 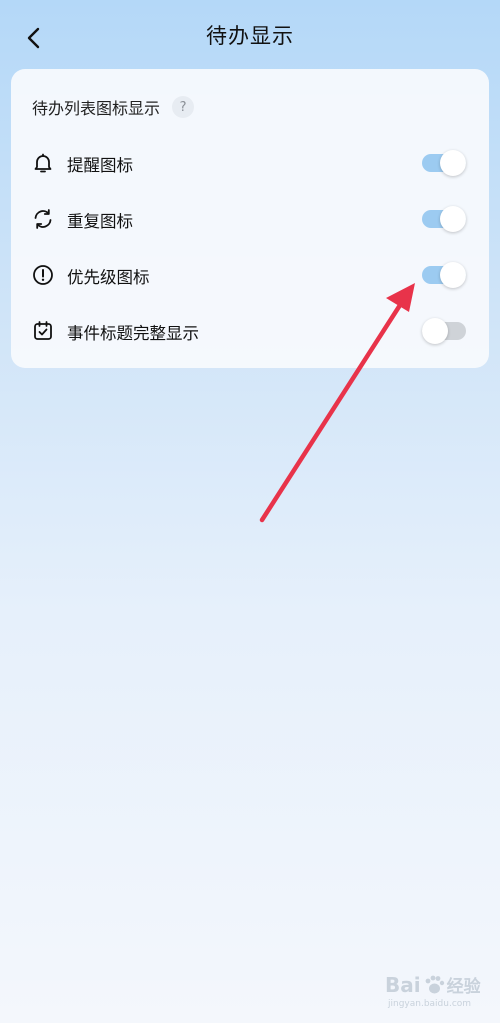 I want to click on setting-row-reminder-icon: 提醒图标, so click(x=250, y=163).